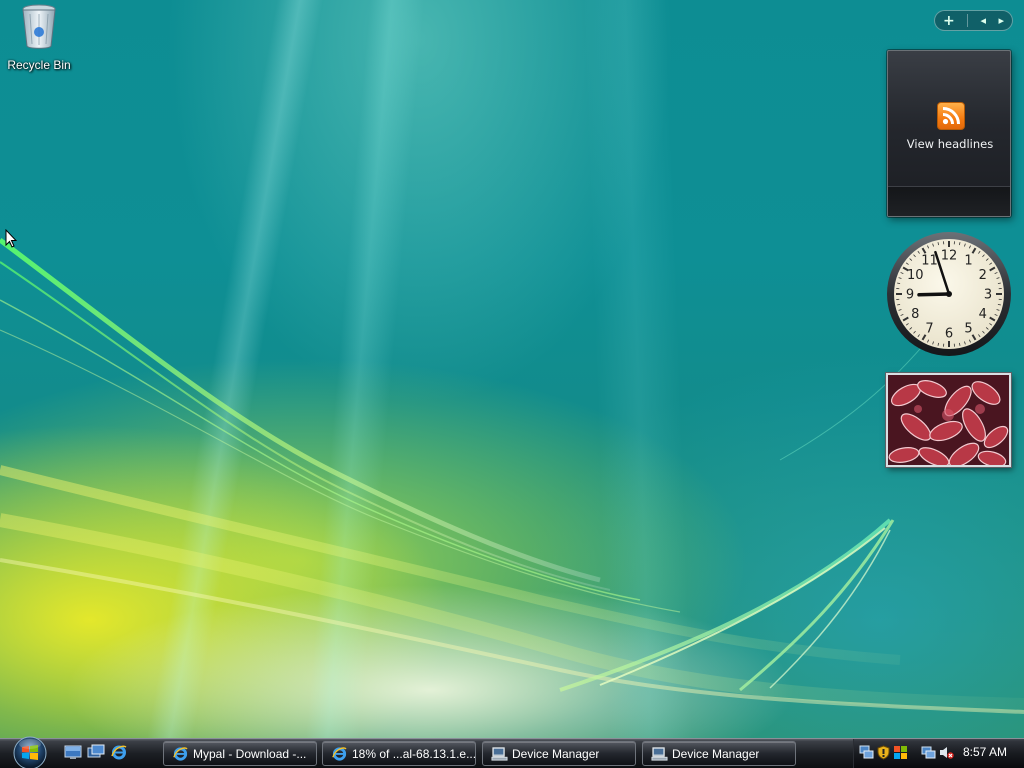 This screenshot has height=768, width=1024. I want to click on clock-numeral: 4, so click(983, 314).